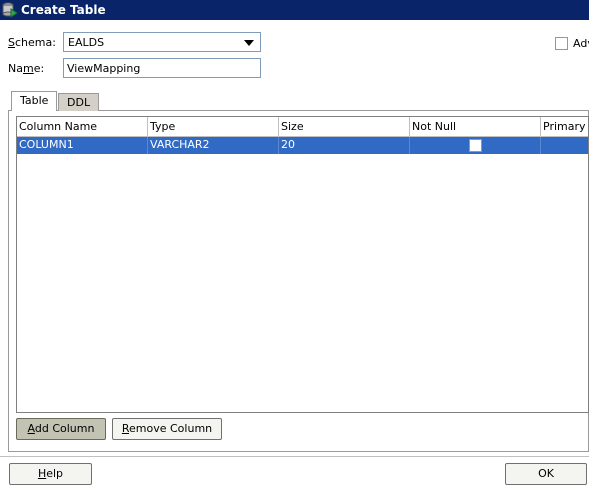 Image resolution: width=589 pixels, height=495 pixels. Describe the element at coordinates (61, 429) in the screenshot. I see `add-column-button: Add Column` at that location.